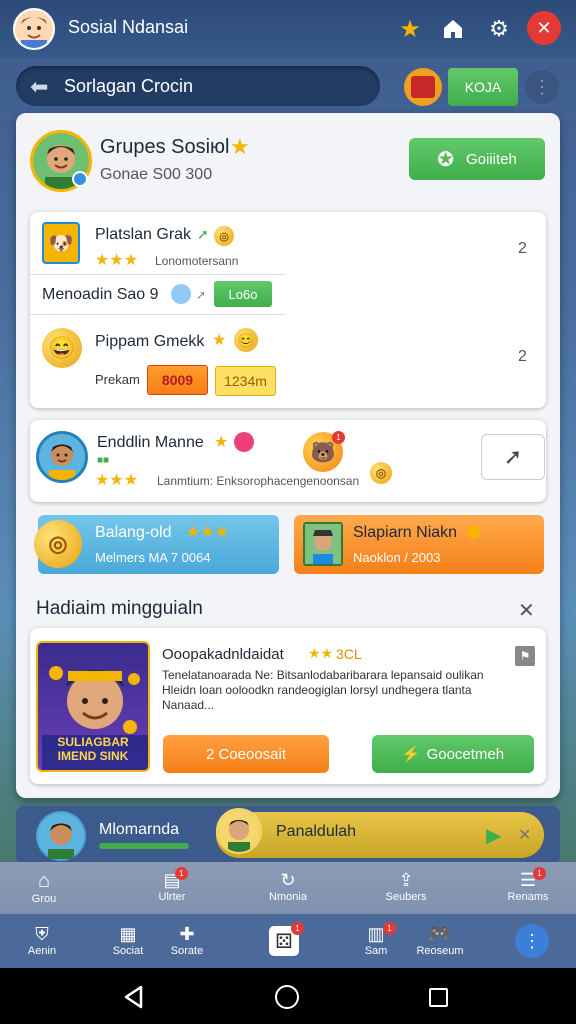 This screenshot has width=576, height=1024. Describe the element at coordinates (119, 608) in the screenshot. I see `section-title: Hadiaim mingguialn` at that location.